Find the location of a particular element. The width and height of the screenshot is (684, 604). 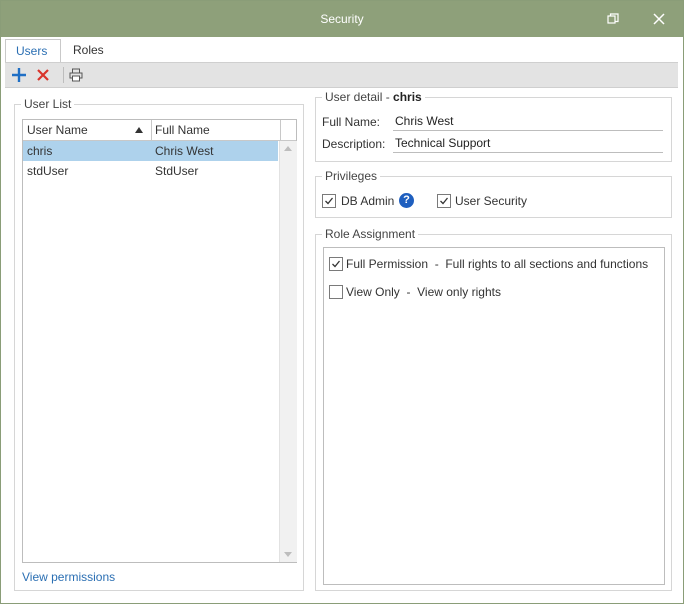

grid-header: User Name Full Name is located at coordinates (159, 130).